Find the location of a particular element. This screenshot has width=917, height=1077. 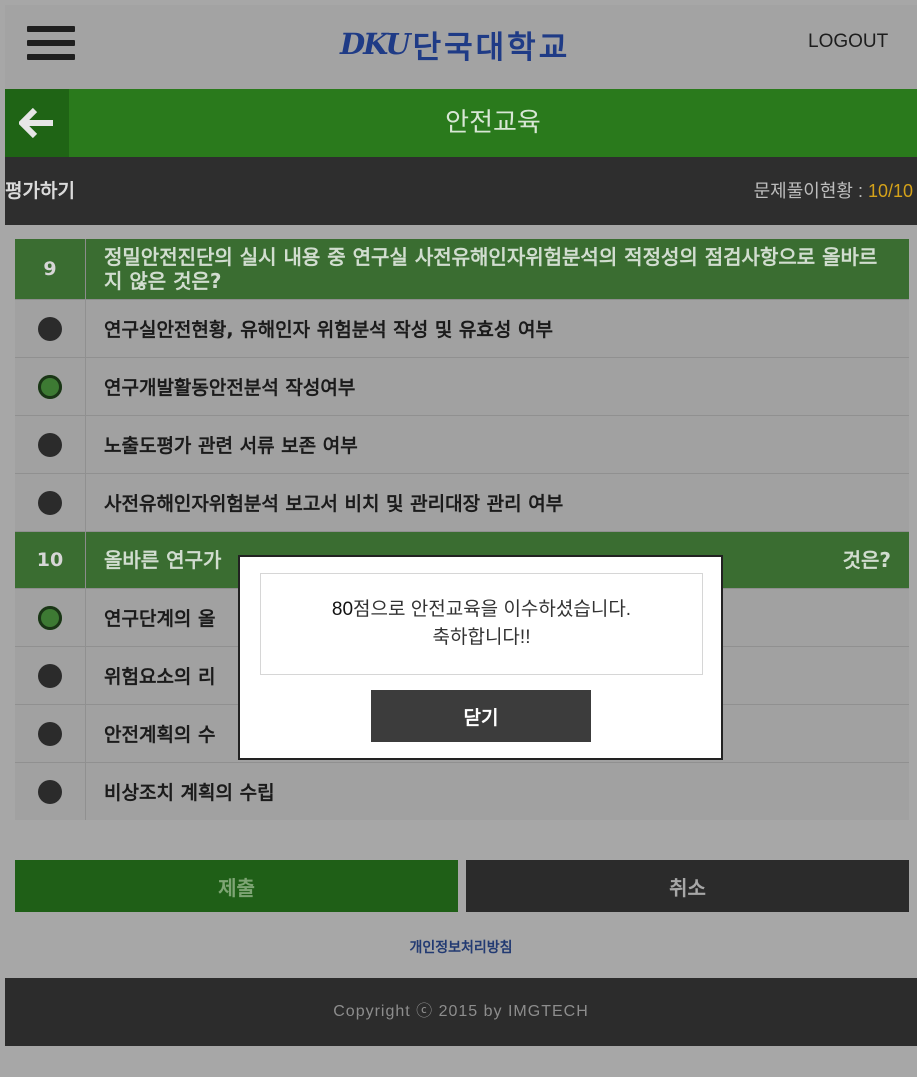

option-text: 비상조치 계획의 수립 is located at coordinates (189, 793).